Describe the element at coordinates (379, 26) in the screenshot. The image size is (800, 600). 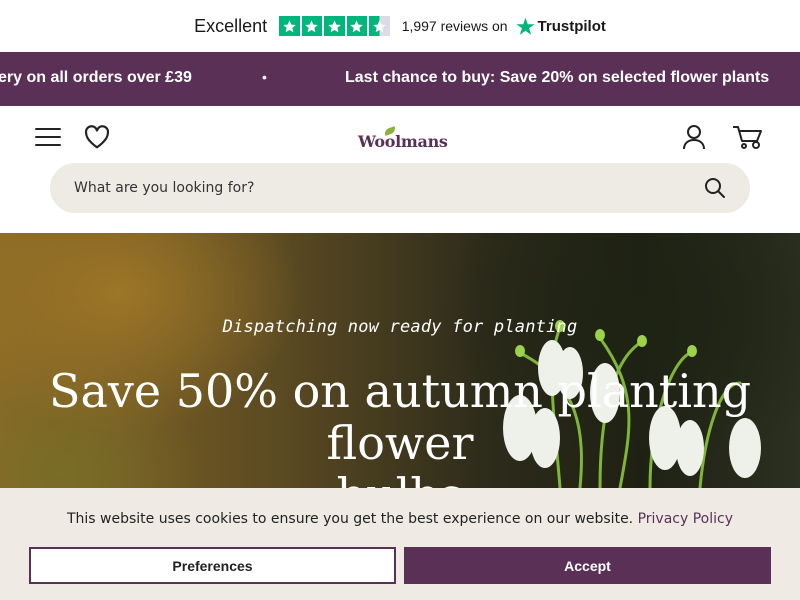
I see `half-star-icon` at that location.